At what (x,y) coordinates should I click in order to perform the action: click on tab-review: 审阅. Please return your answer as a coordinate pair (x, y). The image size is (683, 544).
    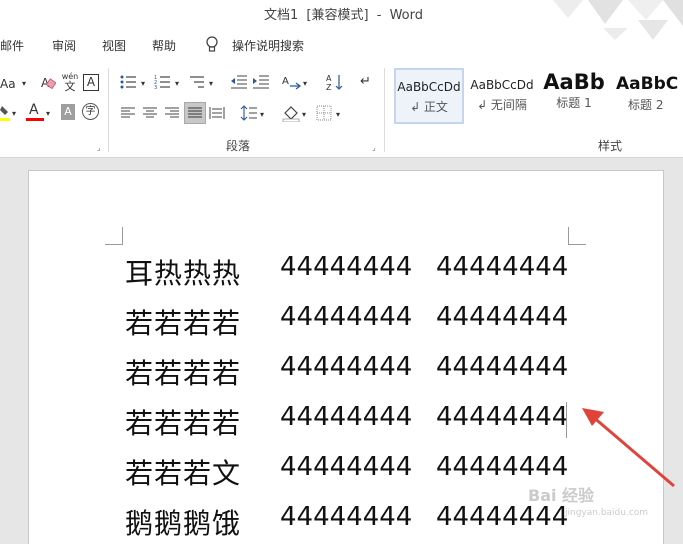
    Looking at the image, I should click on (64, 45).